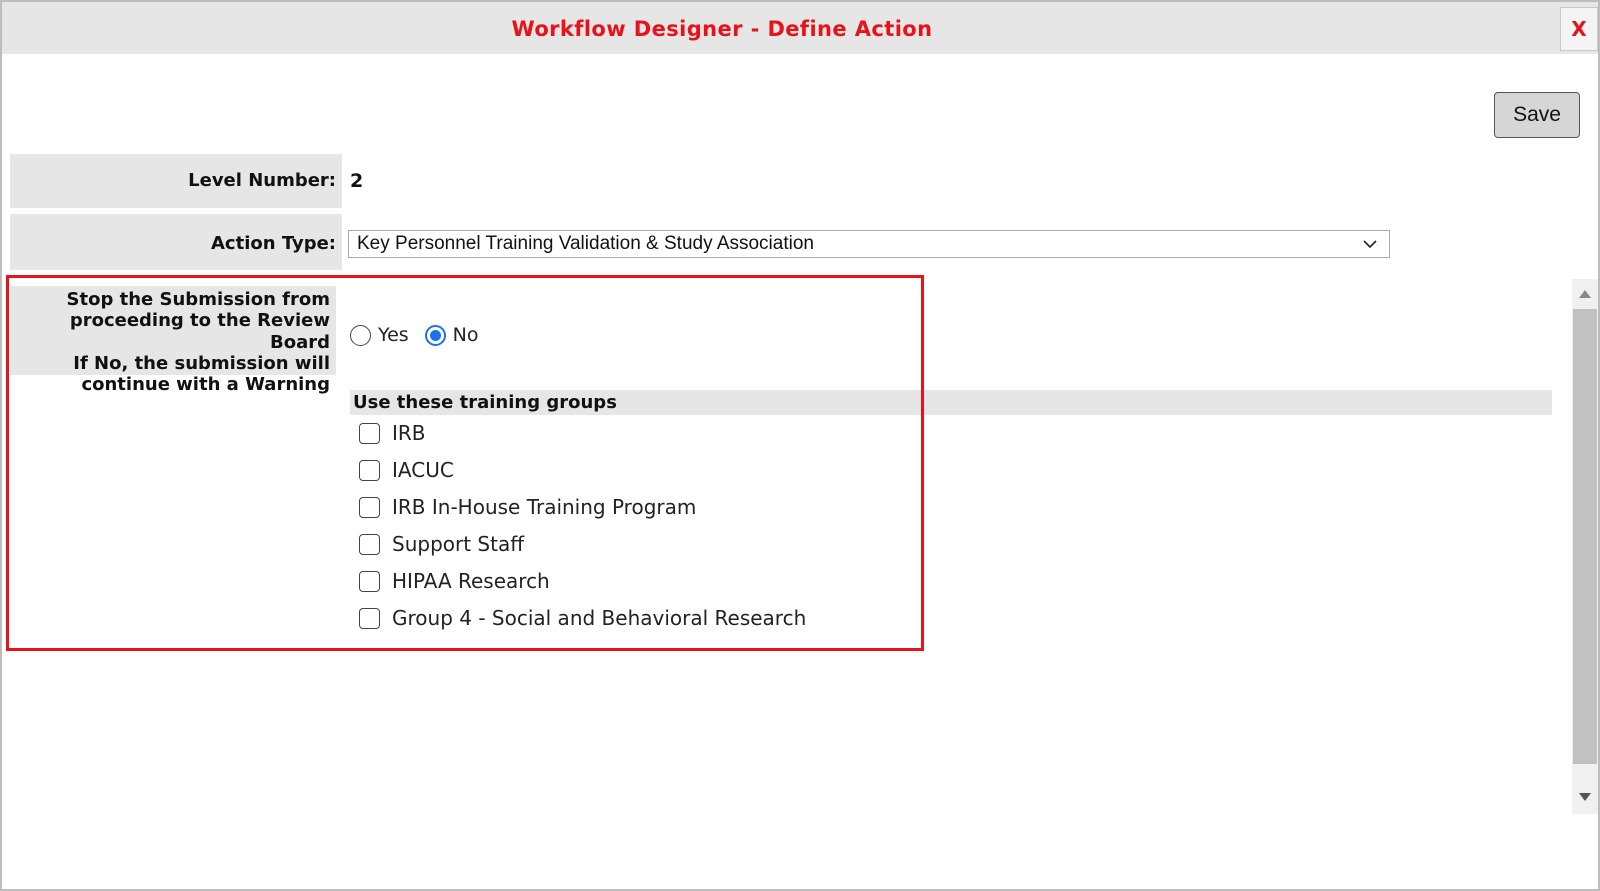 The width and height of the screenshot is (1600, 891). What do you see at coordinates (357, 181) in the screenshot?
I see `level-number-value: 2` at bounding box center [357, 181].